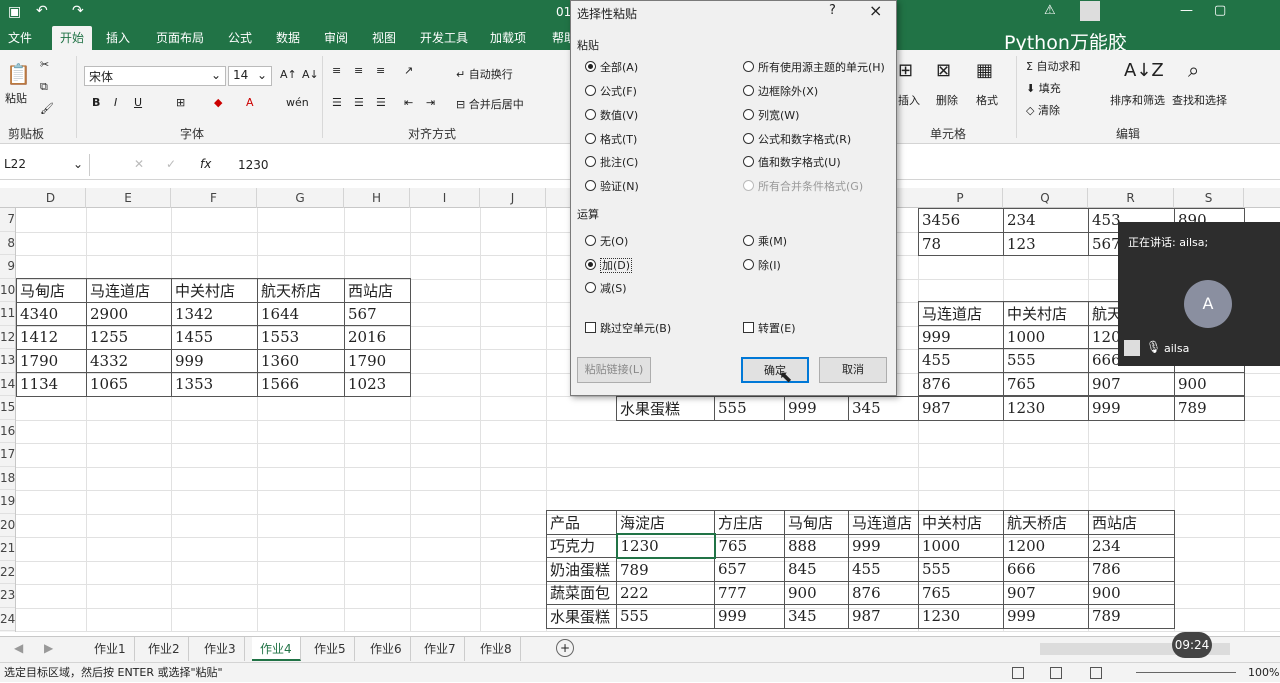 Image resolution: width=1280 pixels, height=683 pixels. Describe the element at coordinates (240, 38) in the screenshot. I see `tab-formulas: 公式` at that location.